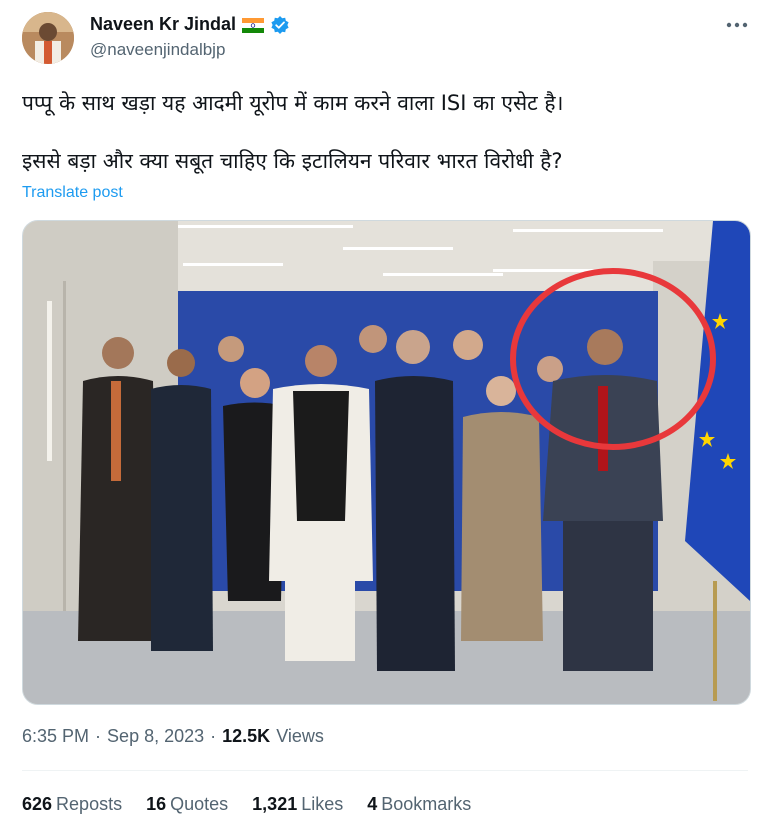 This screenshot has width=768, height=828. I want to click on india-flag-icon, so click(253, 25).